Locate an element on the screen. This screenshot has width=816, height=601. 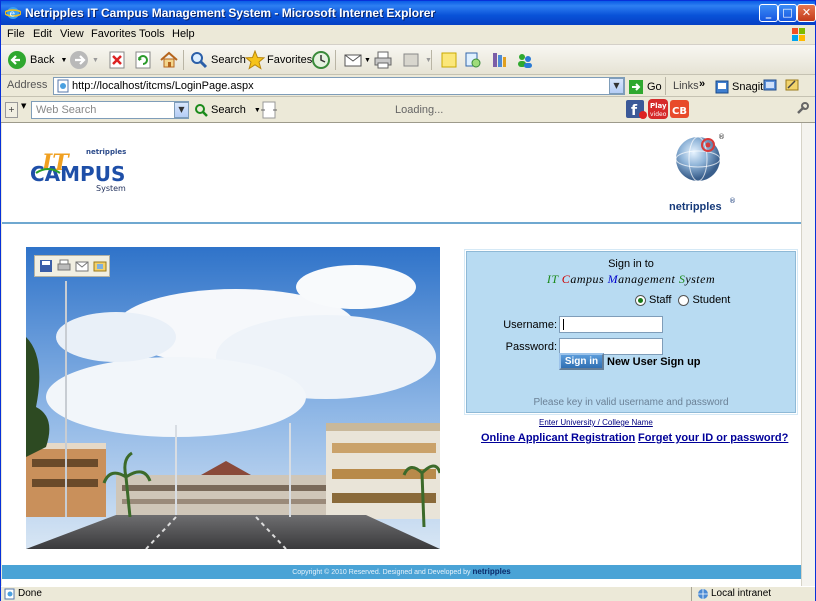
notes-button is located at coordinates (449, 60).